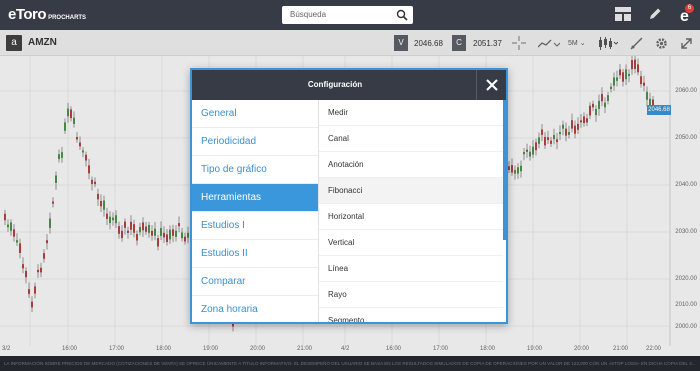  I want to click on search-placeholder: Búsqueda, so click(308, 14).